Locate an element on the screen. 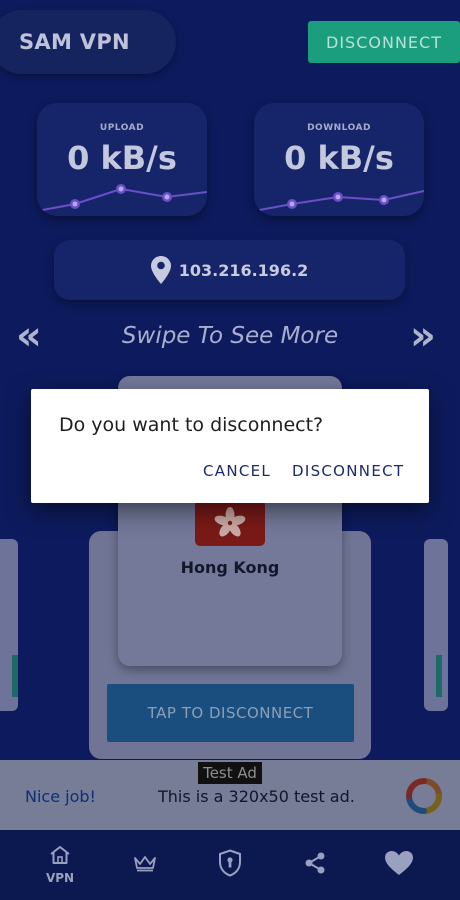 The image size is (460, 900). nav-item-share is located at coordinates (315, 865).